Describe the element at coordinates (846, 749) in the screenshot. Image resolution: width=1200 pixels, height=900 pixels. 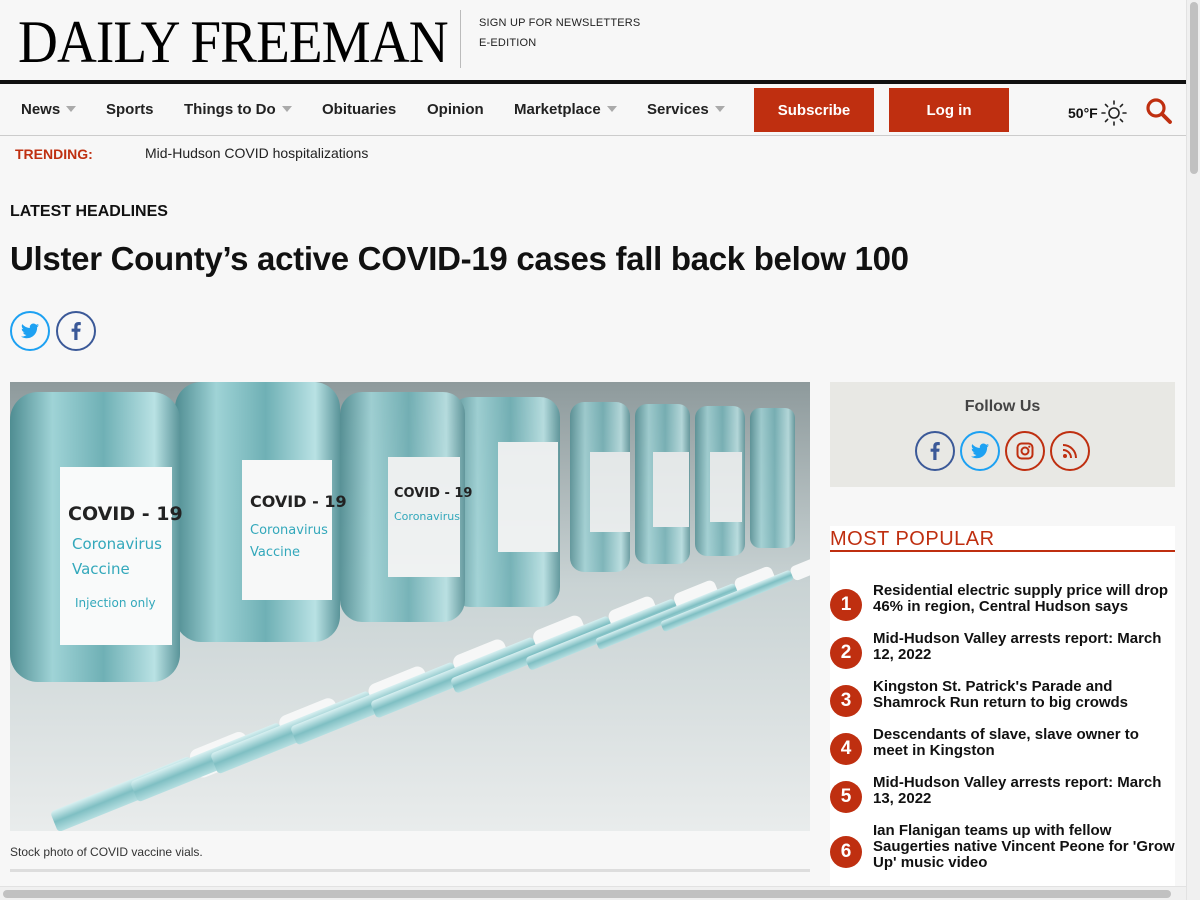
I see `popular-rank-badge: 4` at that location.